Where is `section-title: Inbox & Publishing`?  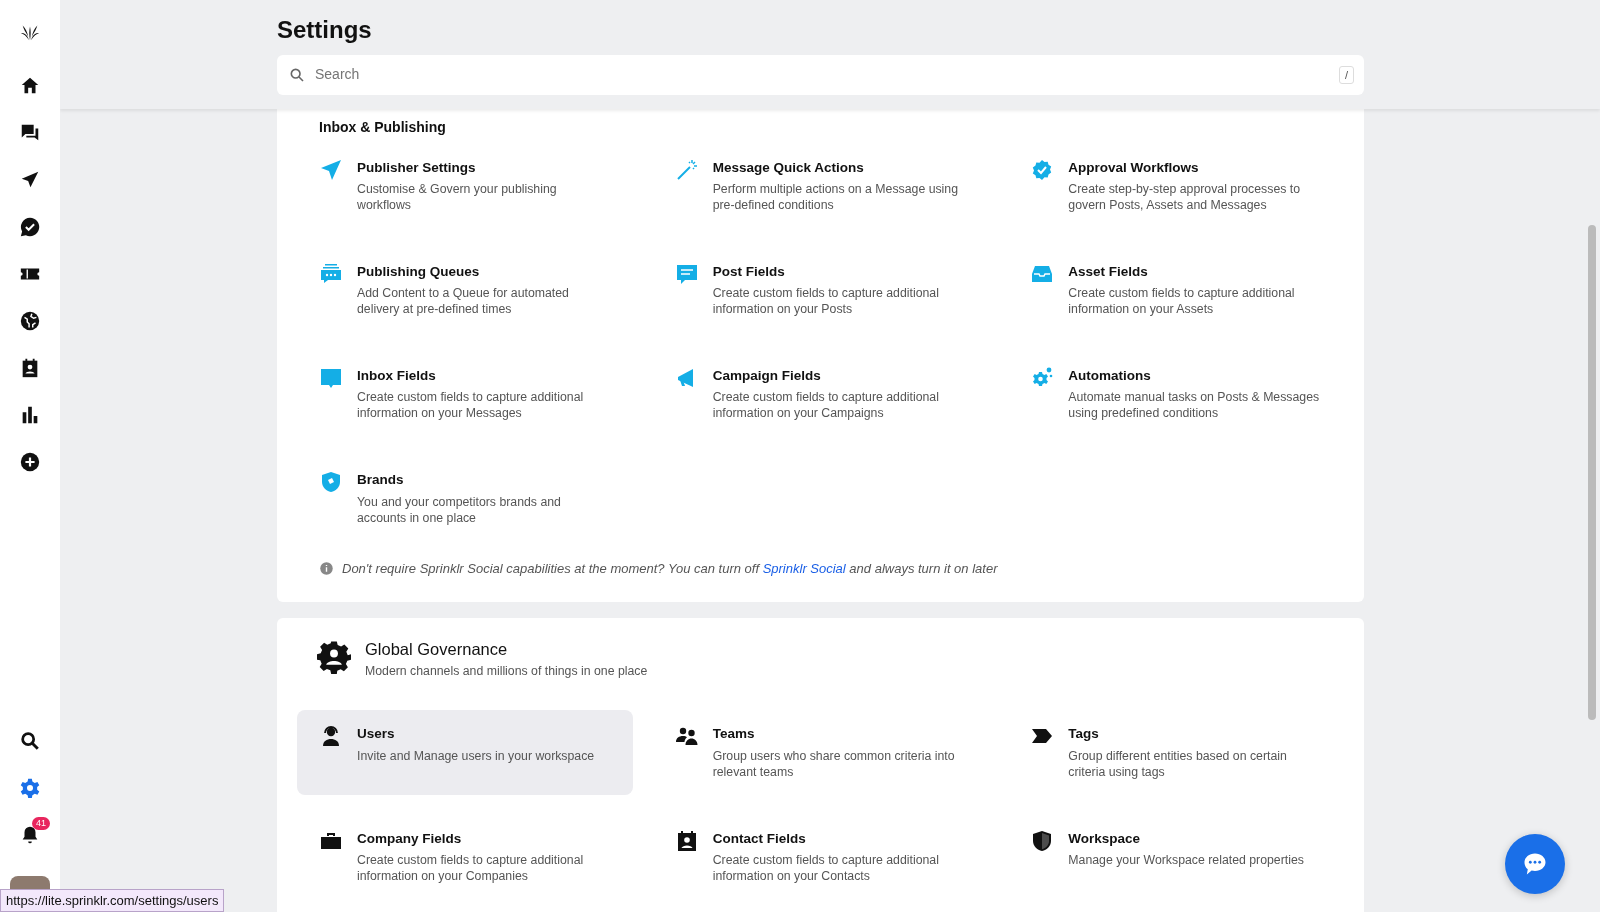 section-title: Inbox & Publishing is located at coordinates (383, 127).